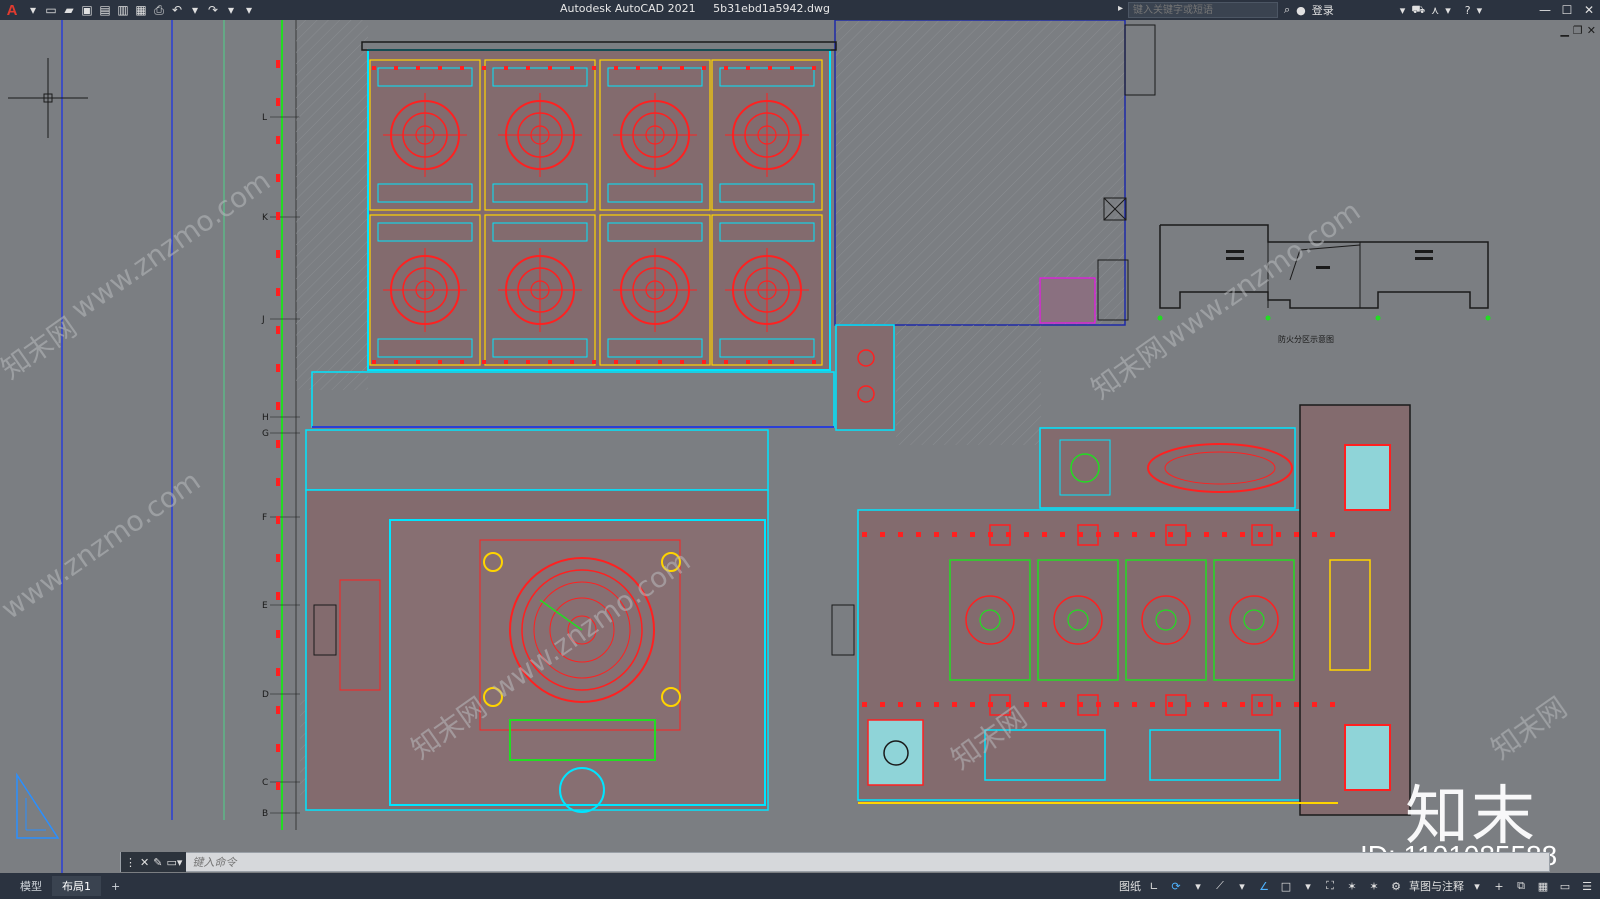 This screenshot has height=899, width=1600. Describe the element at coordinates (1565, 886) in the screenshot. I see `isolate-objects-icon: ▭` at that location.